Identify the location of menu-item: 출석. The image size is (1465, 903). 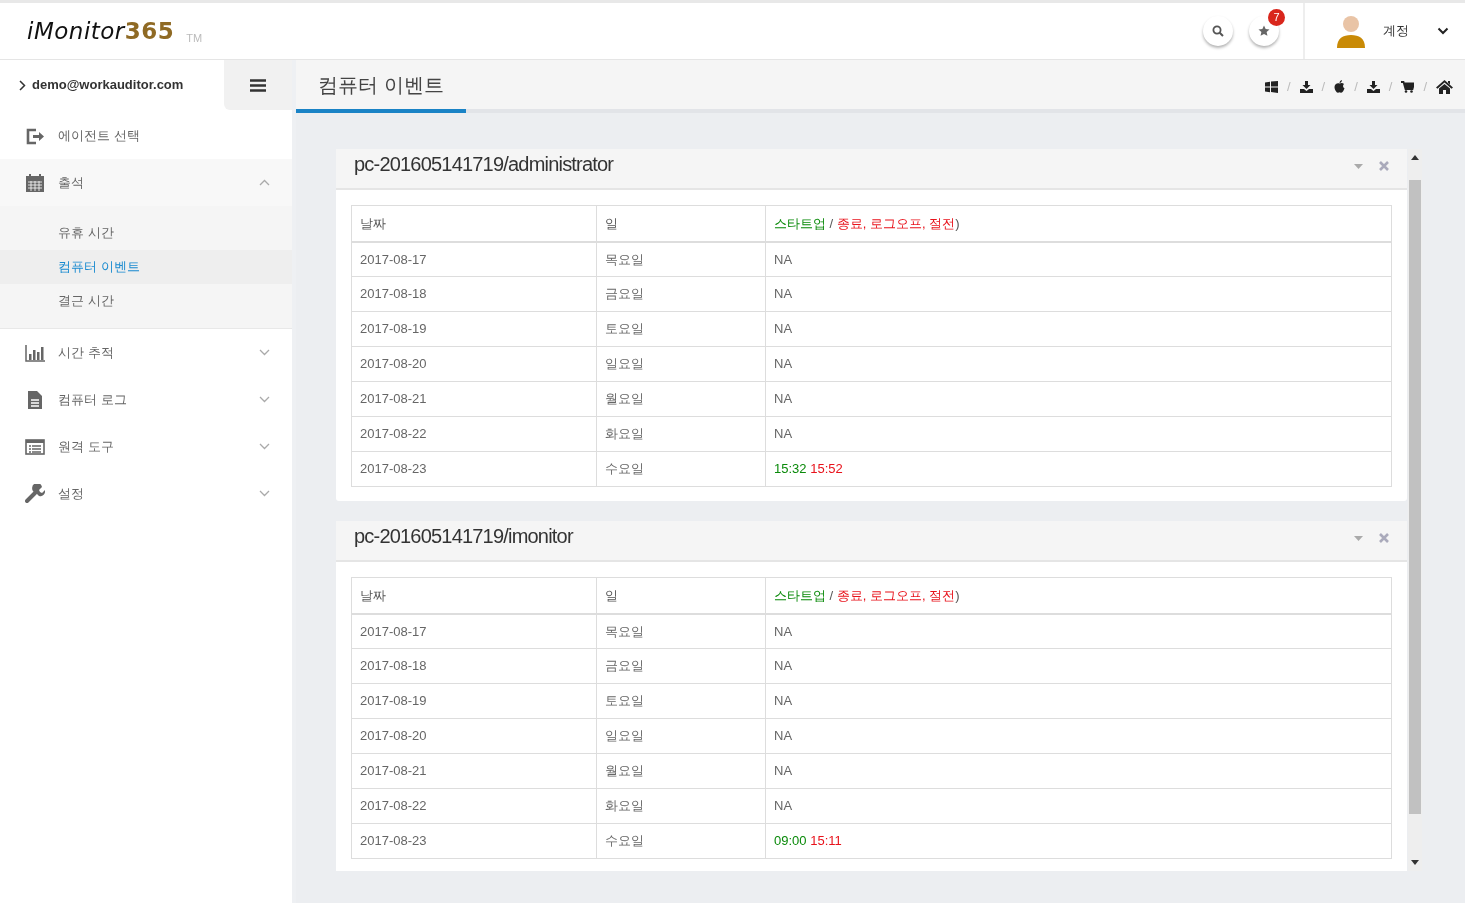
(146, 182).